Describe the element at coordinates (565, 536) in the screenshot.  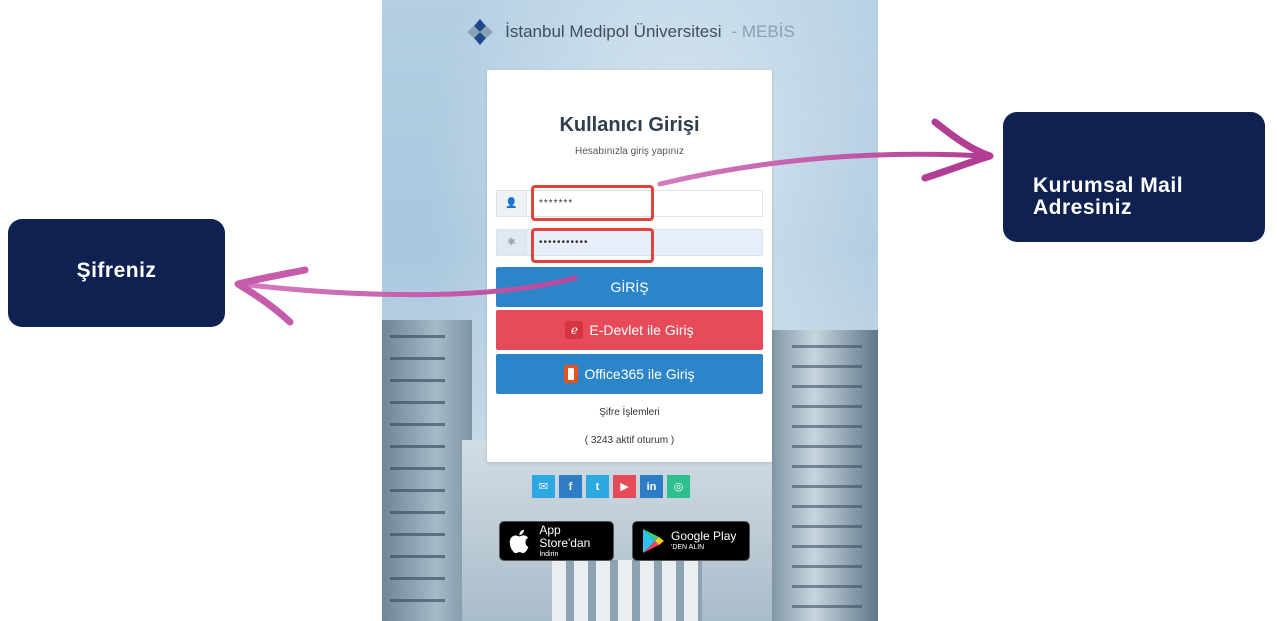
I see `app-store-label: App Store'dan` at that location.